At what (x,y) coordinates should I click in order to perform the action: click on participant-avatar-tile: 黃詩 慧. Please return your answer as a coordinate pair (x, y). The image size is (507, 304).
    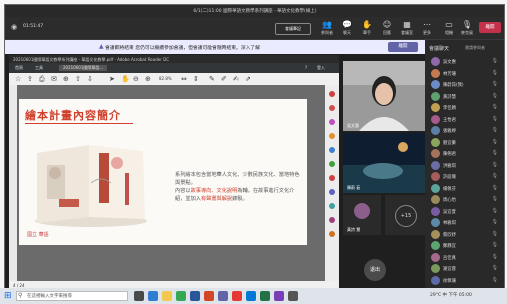
    Looking at the image, I should click on (362, 215).